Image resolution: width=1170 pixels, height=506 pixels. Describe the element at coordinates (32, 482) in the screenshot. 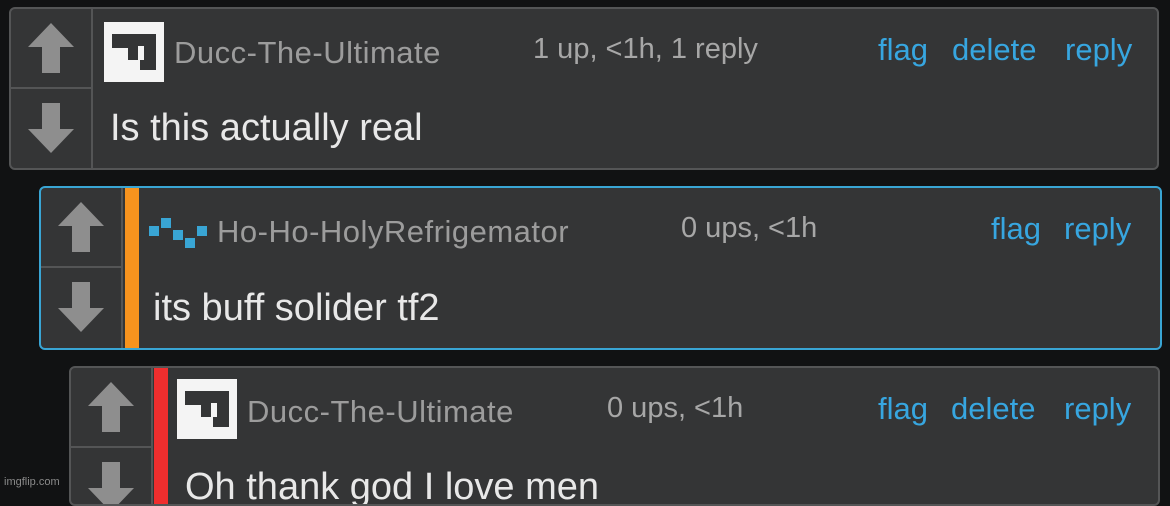

I see `watermark: imgflip.com` at that location.